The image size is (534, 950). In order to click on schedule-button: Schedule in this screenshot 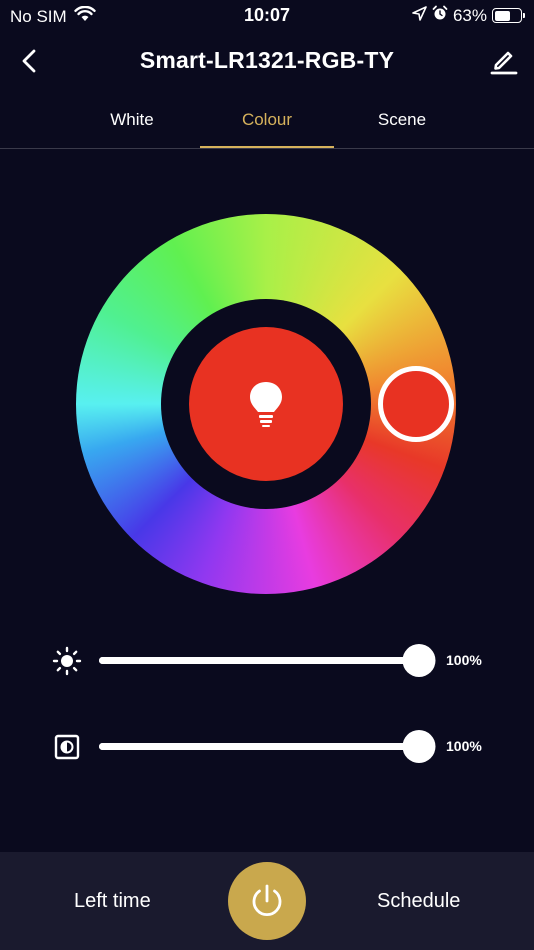, I will do `click(418, 901)`.